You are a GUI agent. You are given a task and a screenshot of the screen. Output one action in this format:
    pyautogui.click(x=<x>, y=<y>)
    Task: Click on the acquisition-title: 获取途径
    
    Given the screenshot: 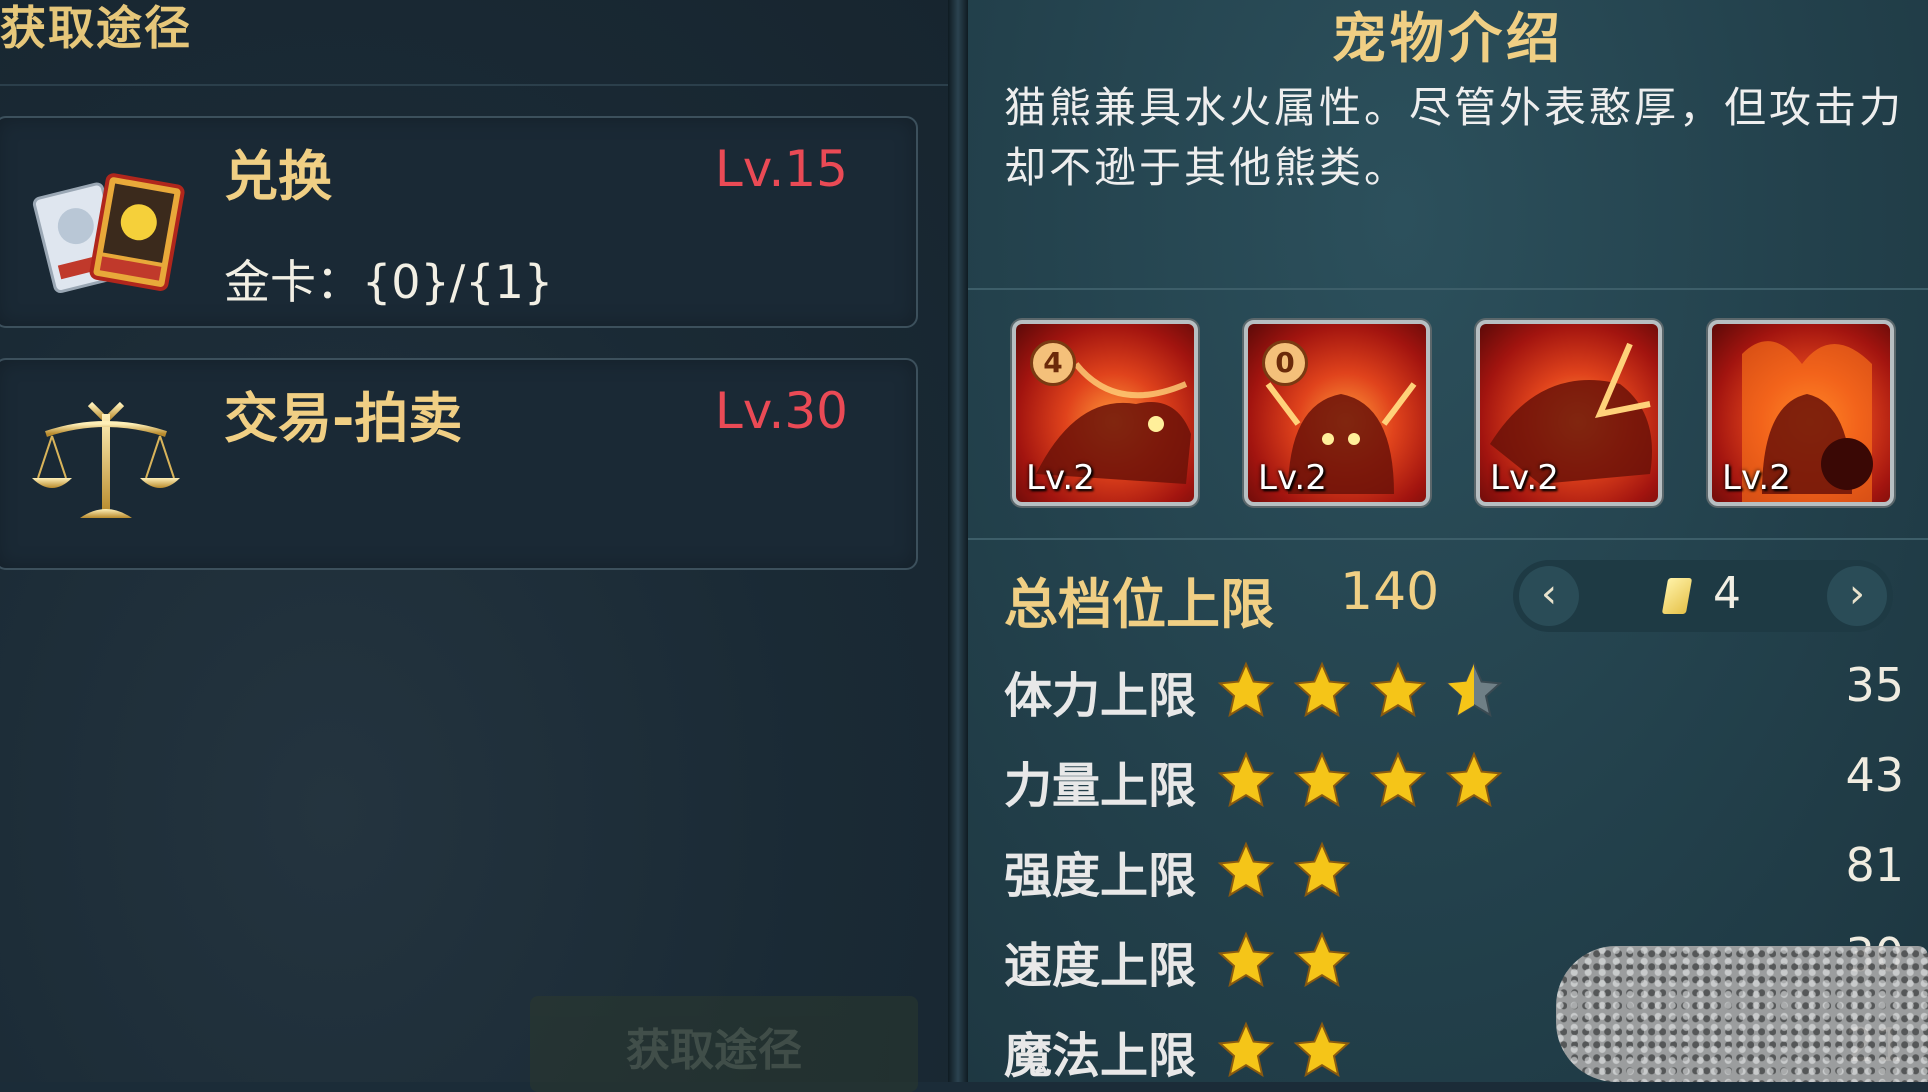 What is the action you would take?
    pyautogui.click(x=96, y=28)
    